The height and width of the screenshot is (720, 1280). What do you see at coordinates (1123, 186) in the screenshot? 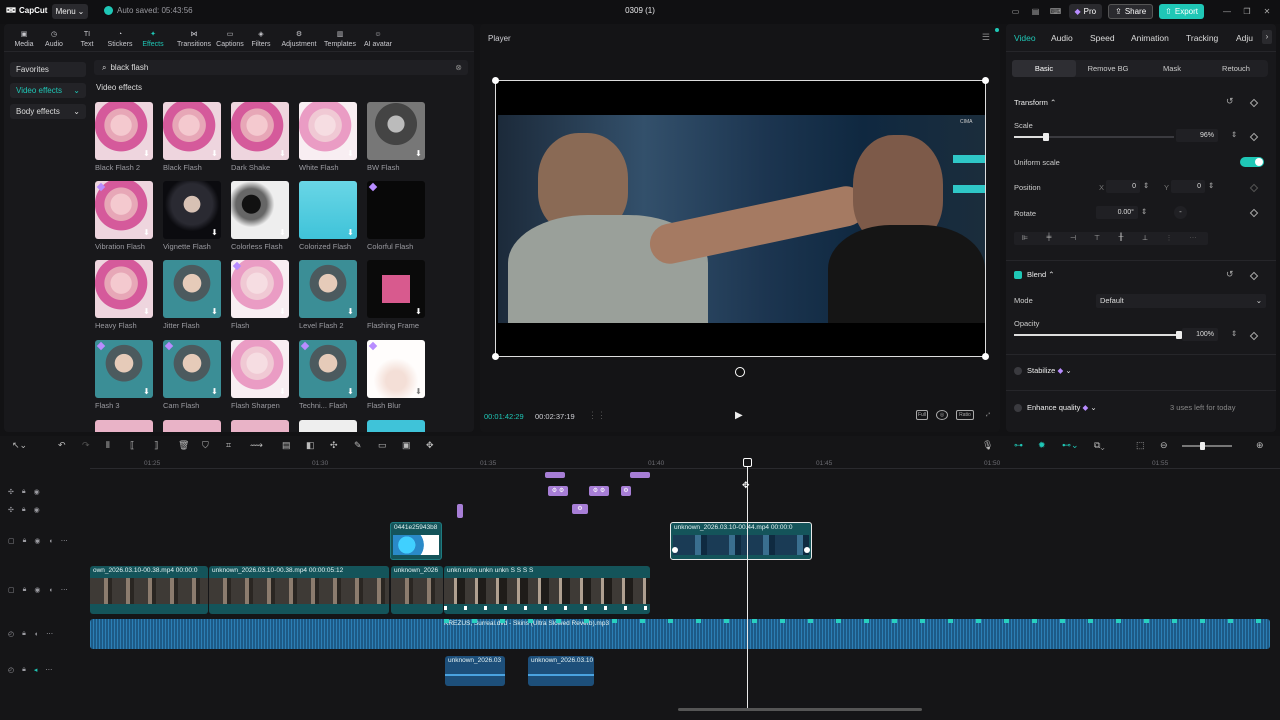
I see `pos-x-input: 0` at bounding box center [1123, 186].